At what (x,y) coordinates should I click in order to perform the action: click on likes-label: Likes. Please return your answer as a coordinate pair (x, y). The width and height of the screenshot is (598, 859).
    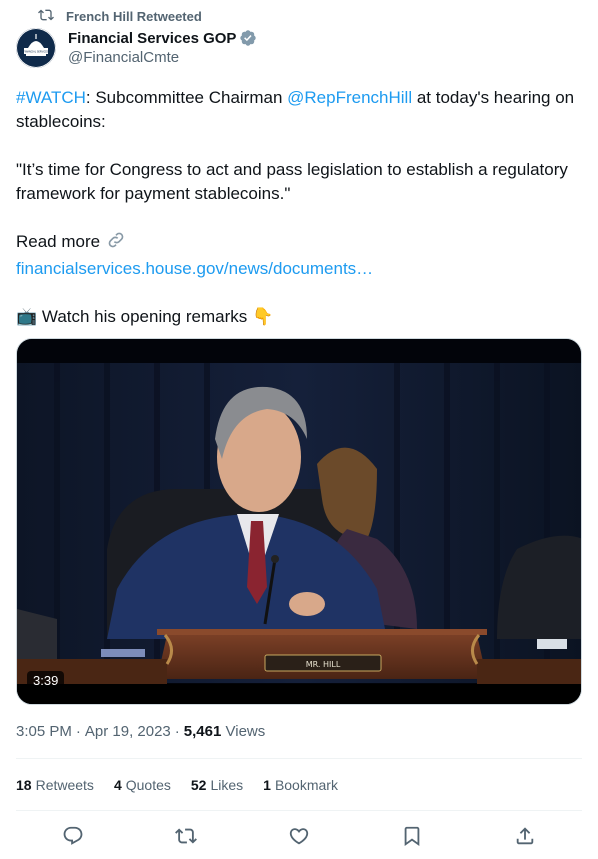
    Looking at the image, I should click on (227, 785).